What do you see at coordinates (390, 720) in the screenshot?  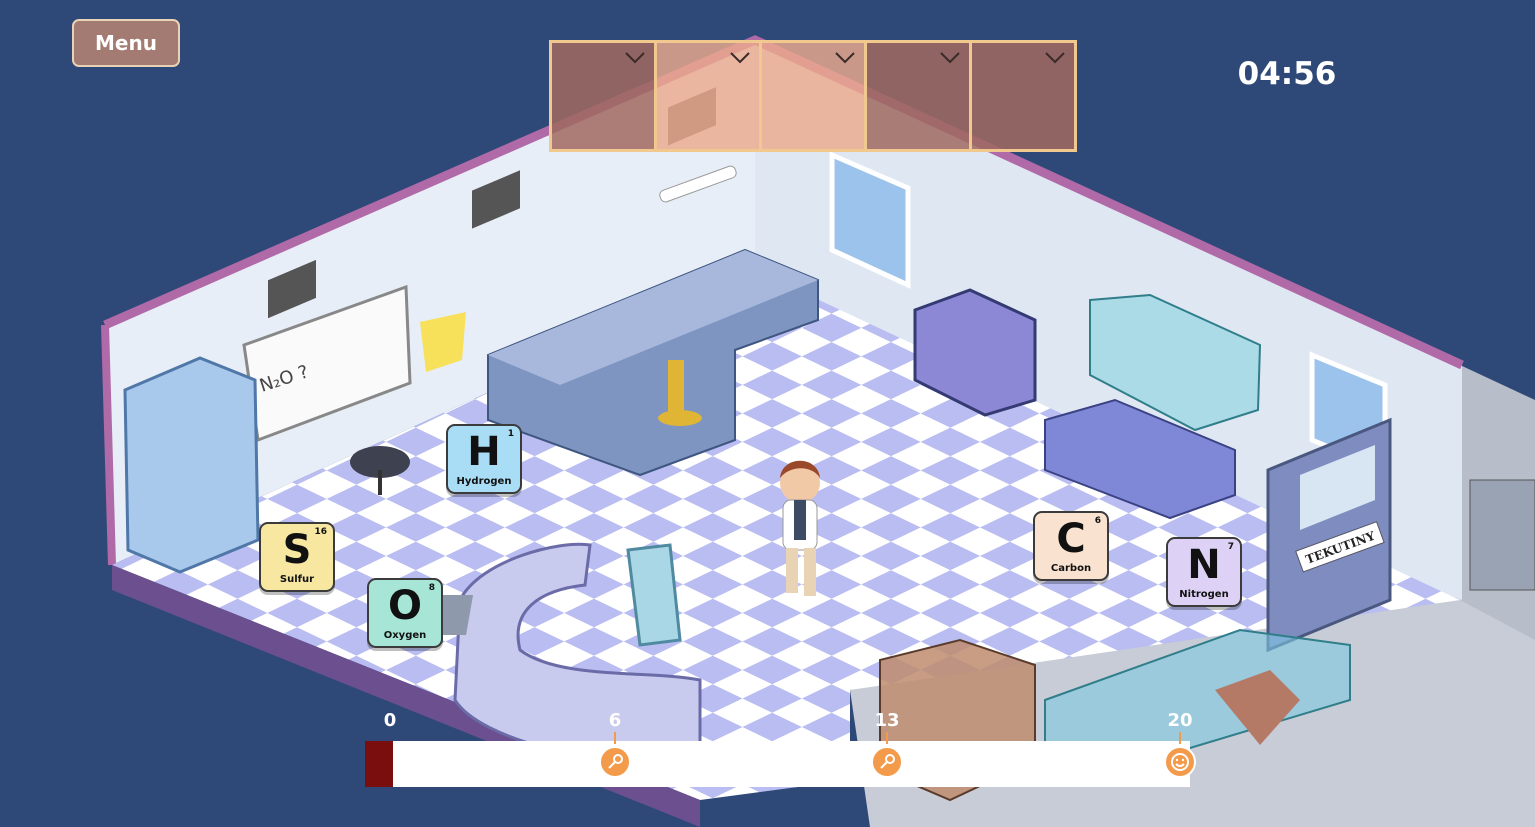 I see `milestone-label-0: 0` at bounding box center [390, 720].